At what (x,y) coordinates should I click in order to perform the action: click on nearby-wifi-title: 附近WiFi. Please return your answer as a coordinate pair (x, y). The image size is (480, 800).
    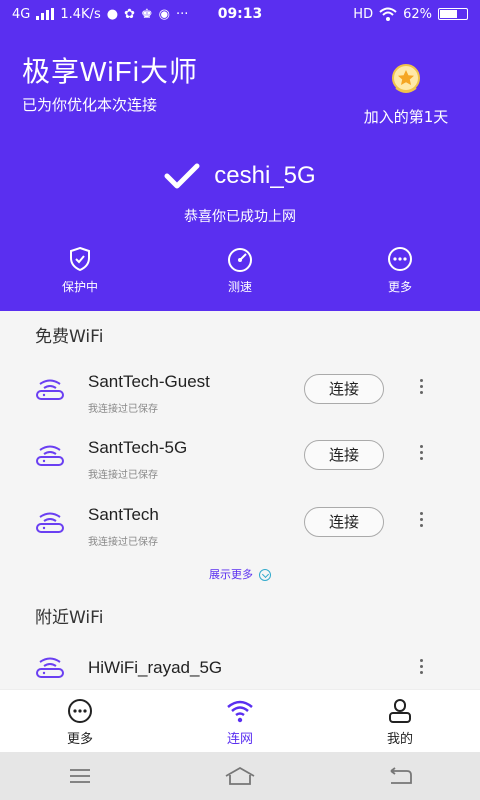
    Looking at the image, I should click on (69, 618).